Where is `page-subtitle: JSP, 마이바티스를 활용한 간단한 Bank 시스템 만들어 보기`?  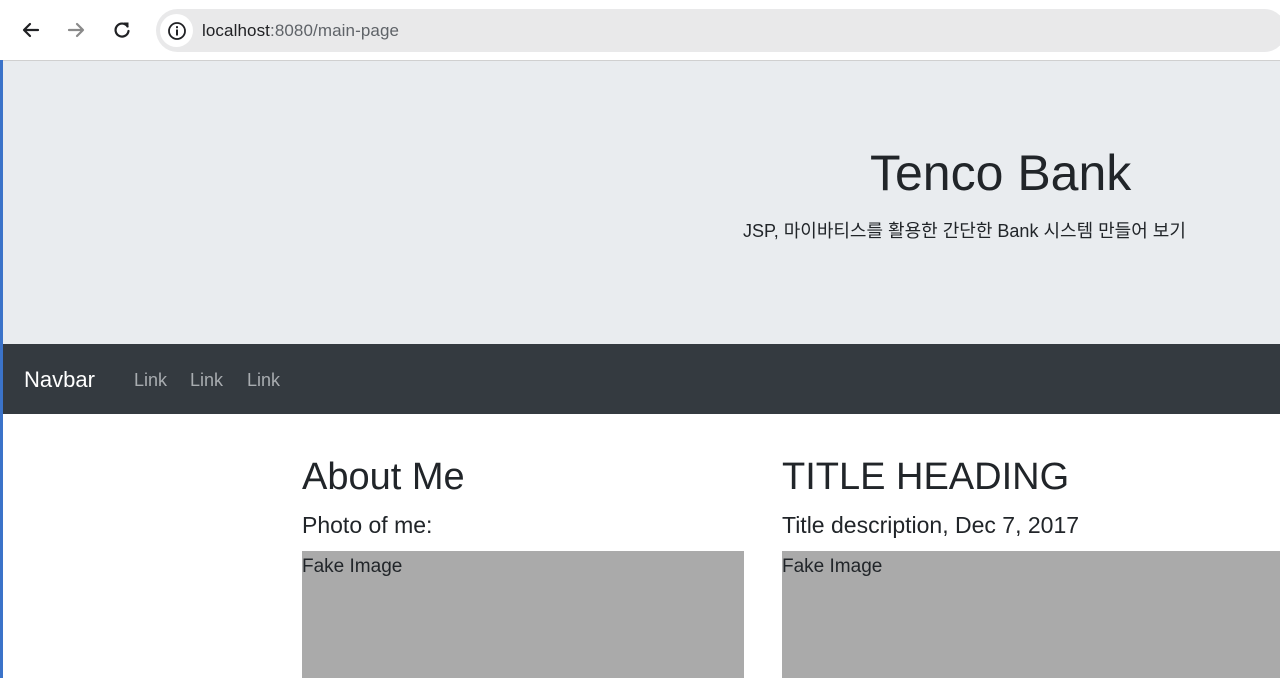
page-subtitle: JSP, 마이바티스를 활용한 간단한 Bank 시스템 만들어 보기 is located at coordinates (964, 231).